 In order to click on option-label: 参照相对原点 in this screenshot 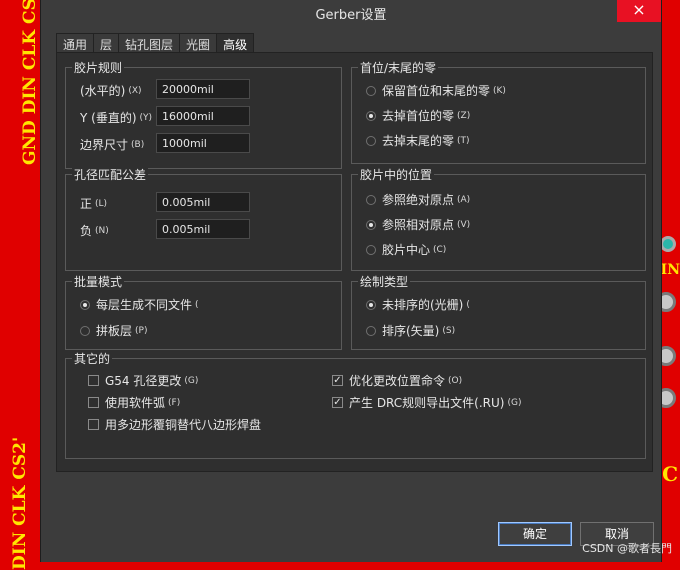, I will do `click(418, 225)`.